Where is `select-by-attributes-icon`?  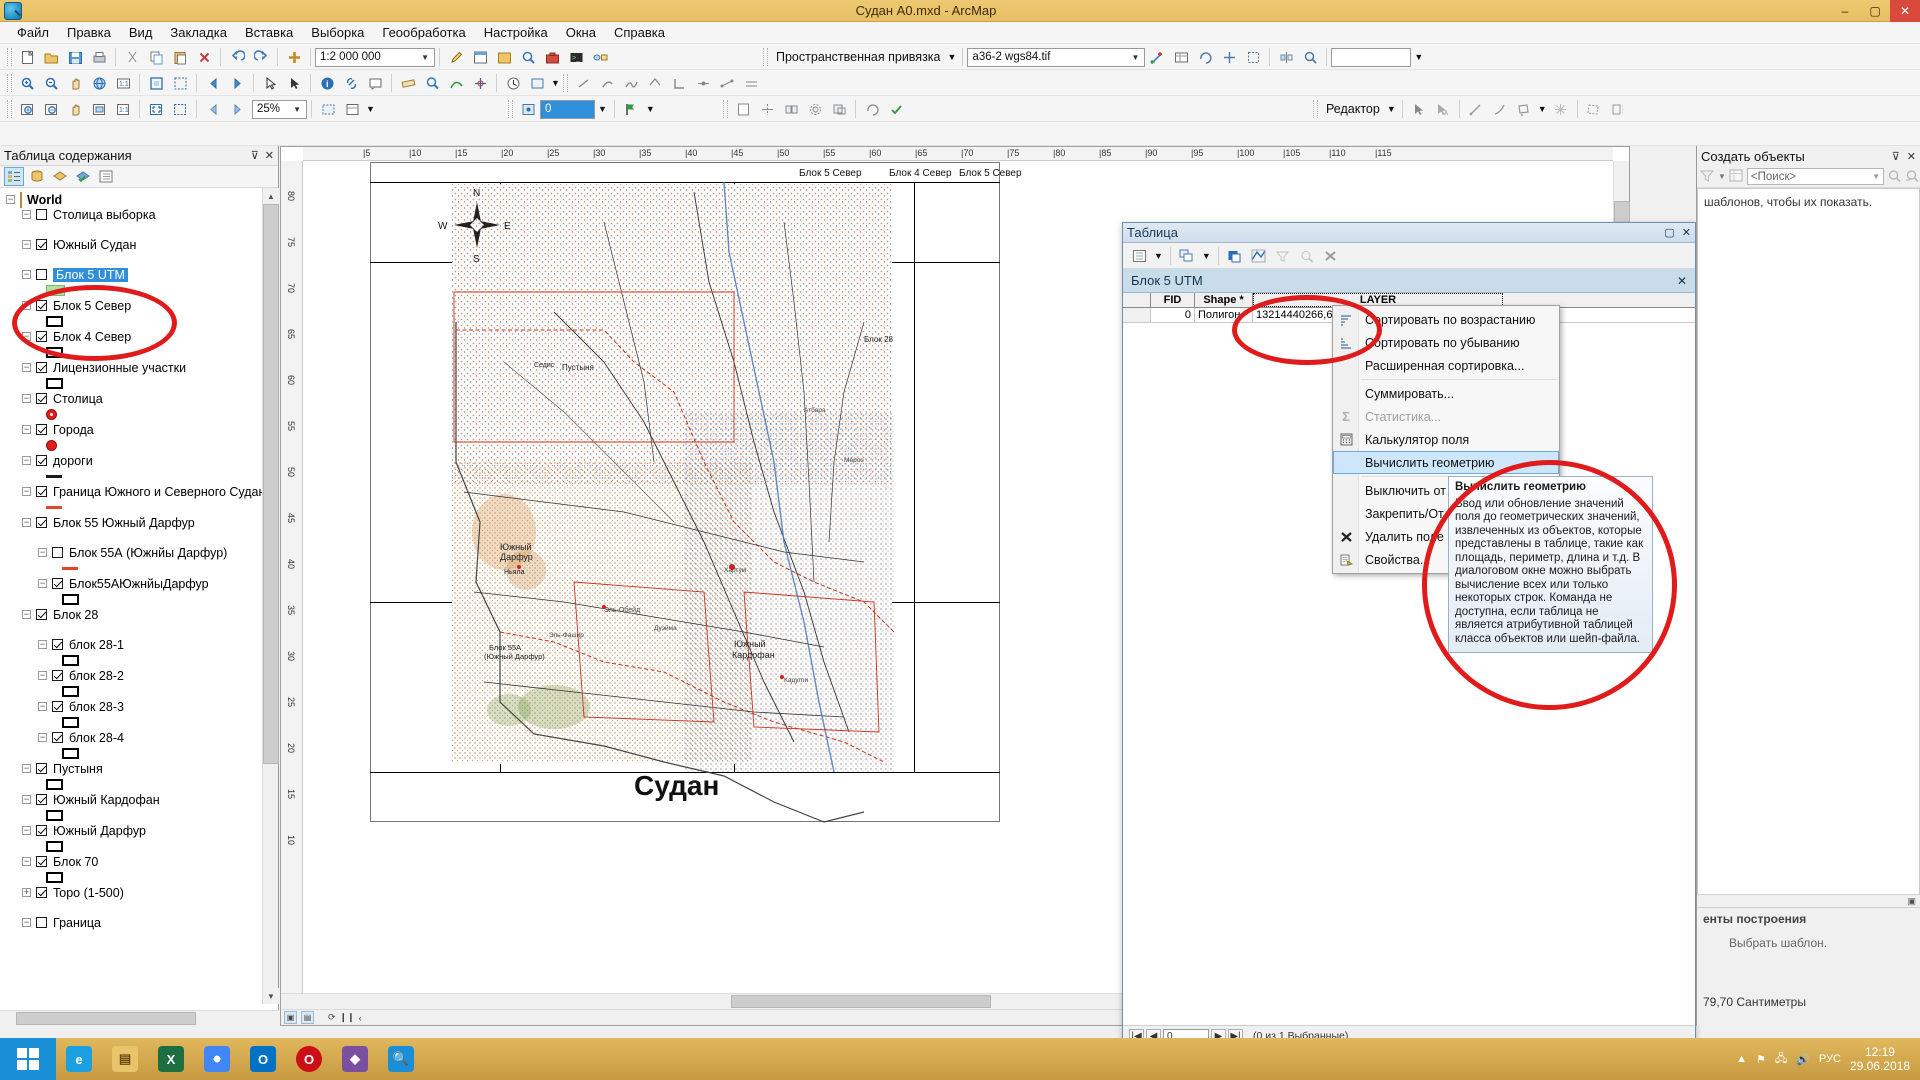
select-by-attributes-icon is located at coordinates (1235, 256).